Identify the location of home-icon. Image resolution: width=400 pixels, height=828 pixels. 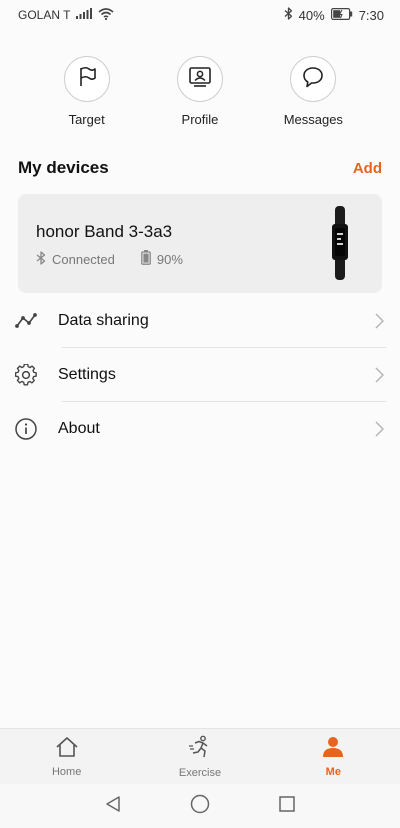
(67, 749).